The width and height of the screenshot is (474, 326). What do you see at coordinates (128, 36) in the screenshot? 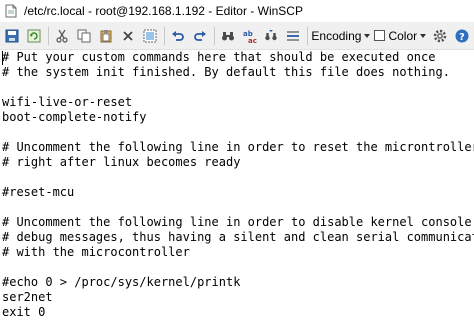
I see `delete-icon` at bounding box center [128, 36].